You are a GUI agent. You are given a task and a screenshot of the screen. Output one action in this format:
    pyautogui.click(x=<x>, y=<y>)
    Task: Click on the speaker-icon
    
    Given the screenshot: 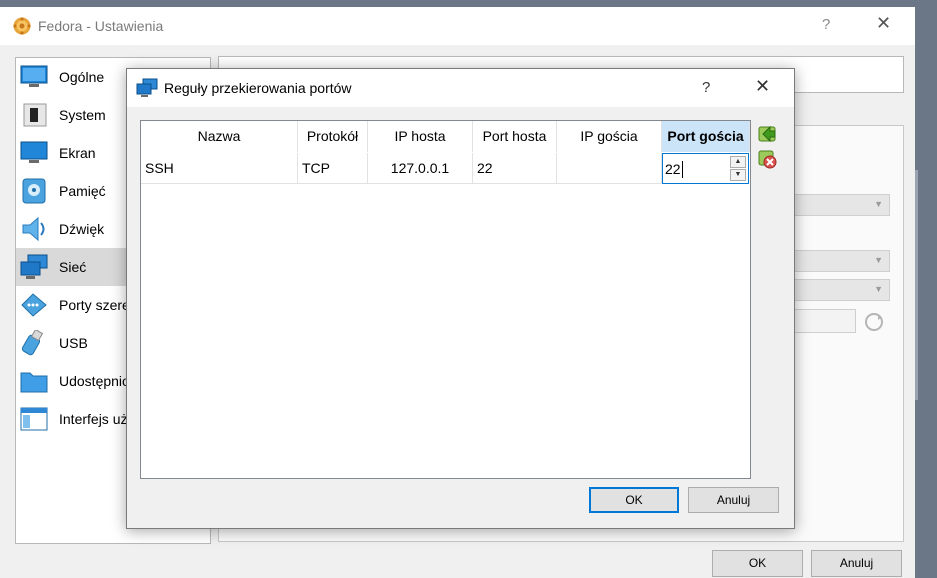 What is the action you would take?
    pyautogui.click(x=33, y=229)
    